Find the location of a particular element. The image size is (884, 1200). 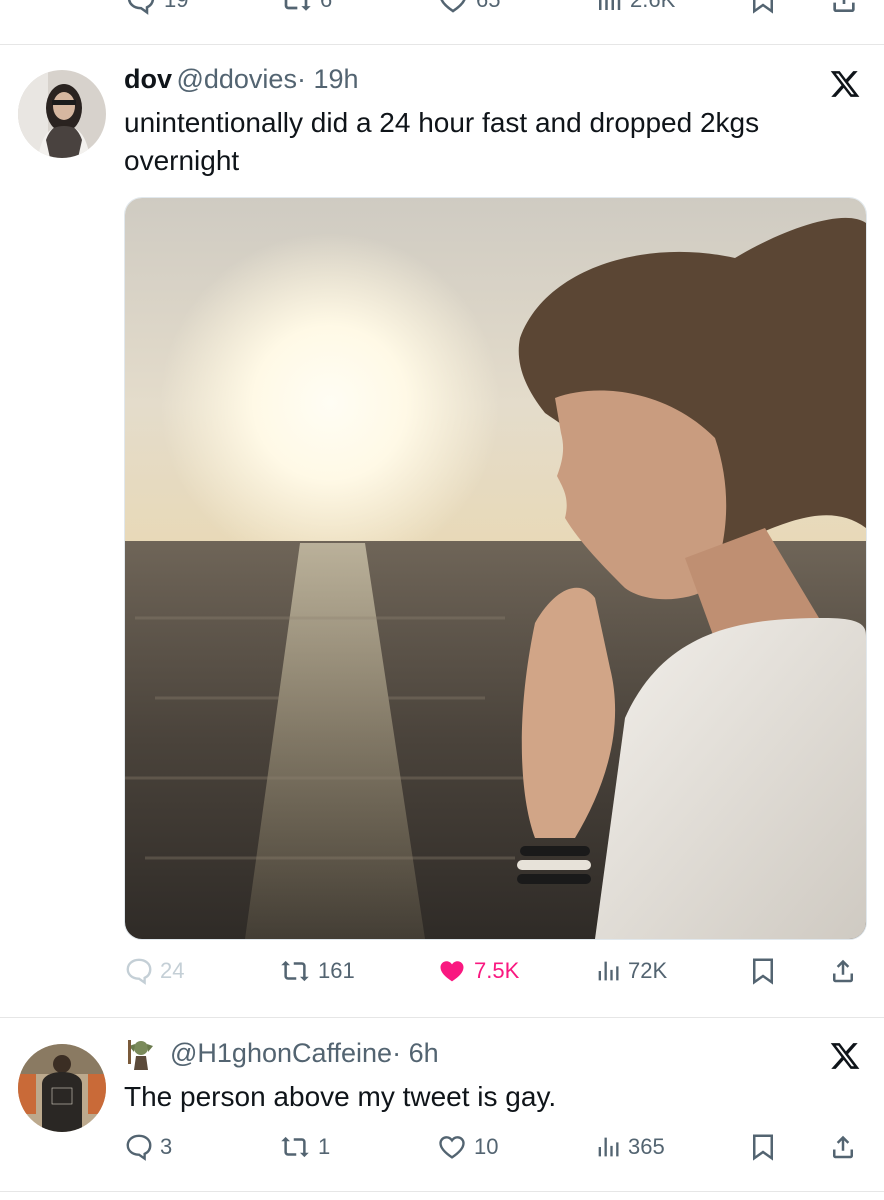

views-count: 2.6K is located at coordinates (652, 6).